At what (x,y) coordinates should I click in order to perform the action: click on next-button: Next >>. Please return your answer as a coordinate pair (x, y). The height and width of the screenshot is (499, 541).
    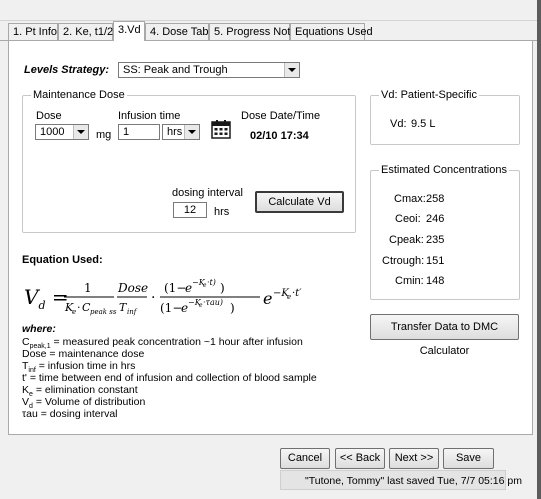
    Looking at the image, I should click on (414, 458).